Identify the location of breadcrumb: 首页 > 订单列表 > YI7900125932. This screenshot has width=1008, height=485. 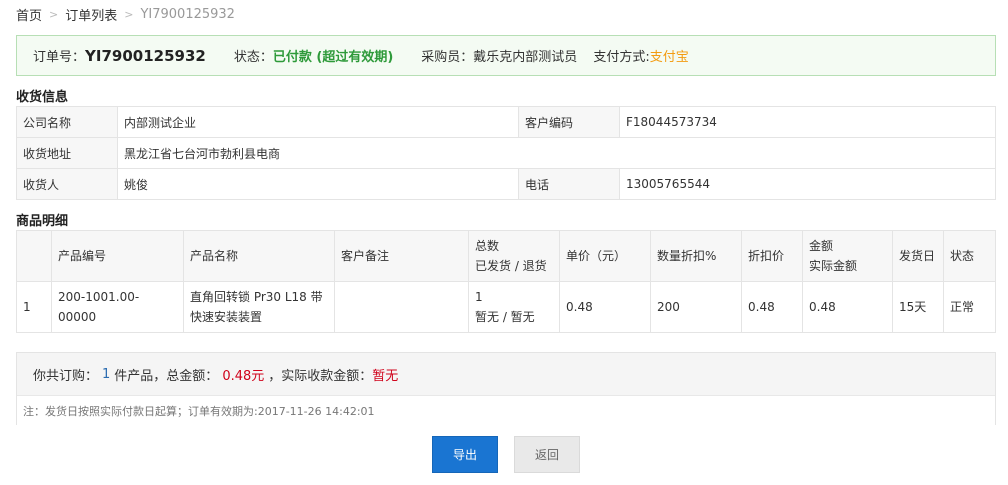
(125, 14).